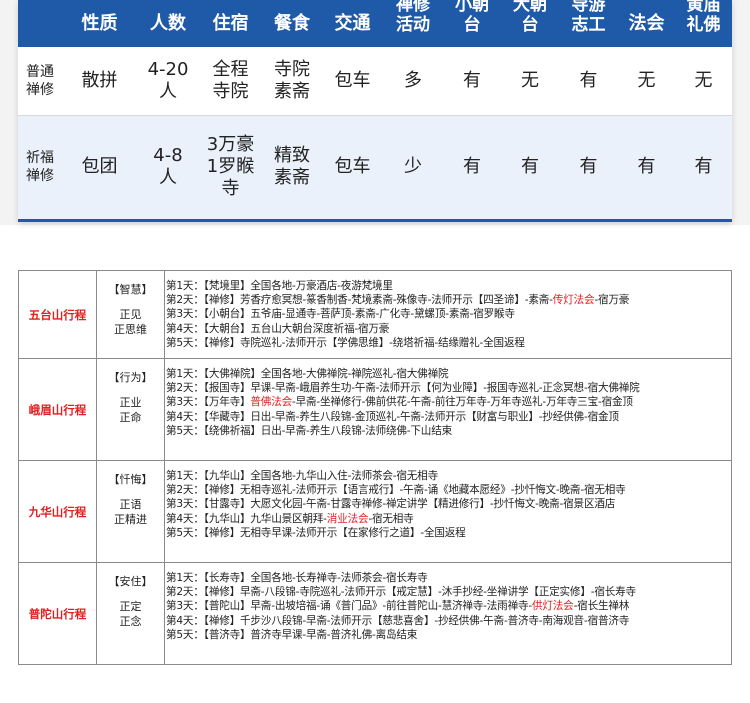 This screenshot has width=750, height=703. I want to click on day-text: 【九华山】全国各地-九华山入住-法师茶会-宿无相寺, so click(320, 476).